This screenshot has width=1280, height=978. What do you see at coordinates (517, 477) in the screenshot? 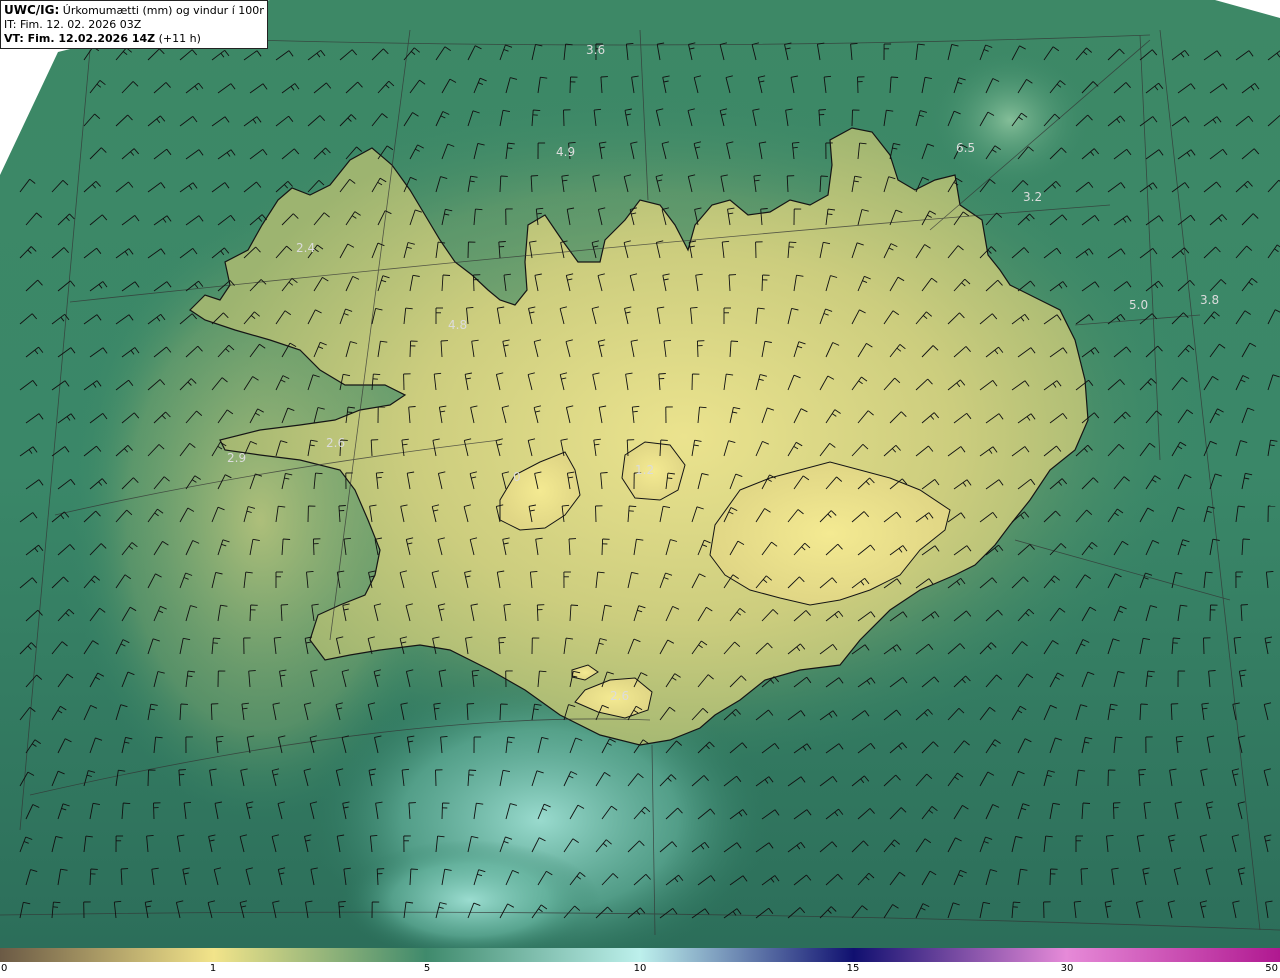
I see `contour-label: 0` at bounding box center [517, 477].